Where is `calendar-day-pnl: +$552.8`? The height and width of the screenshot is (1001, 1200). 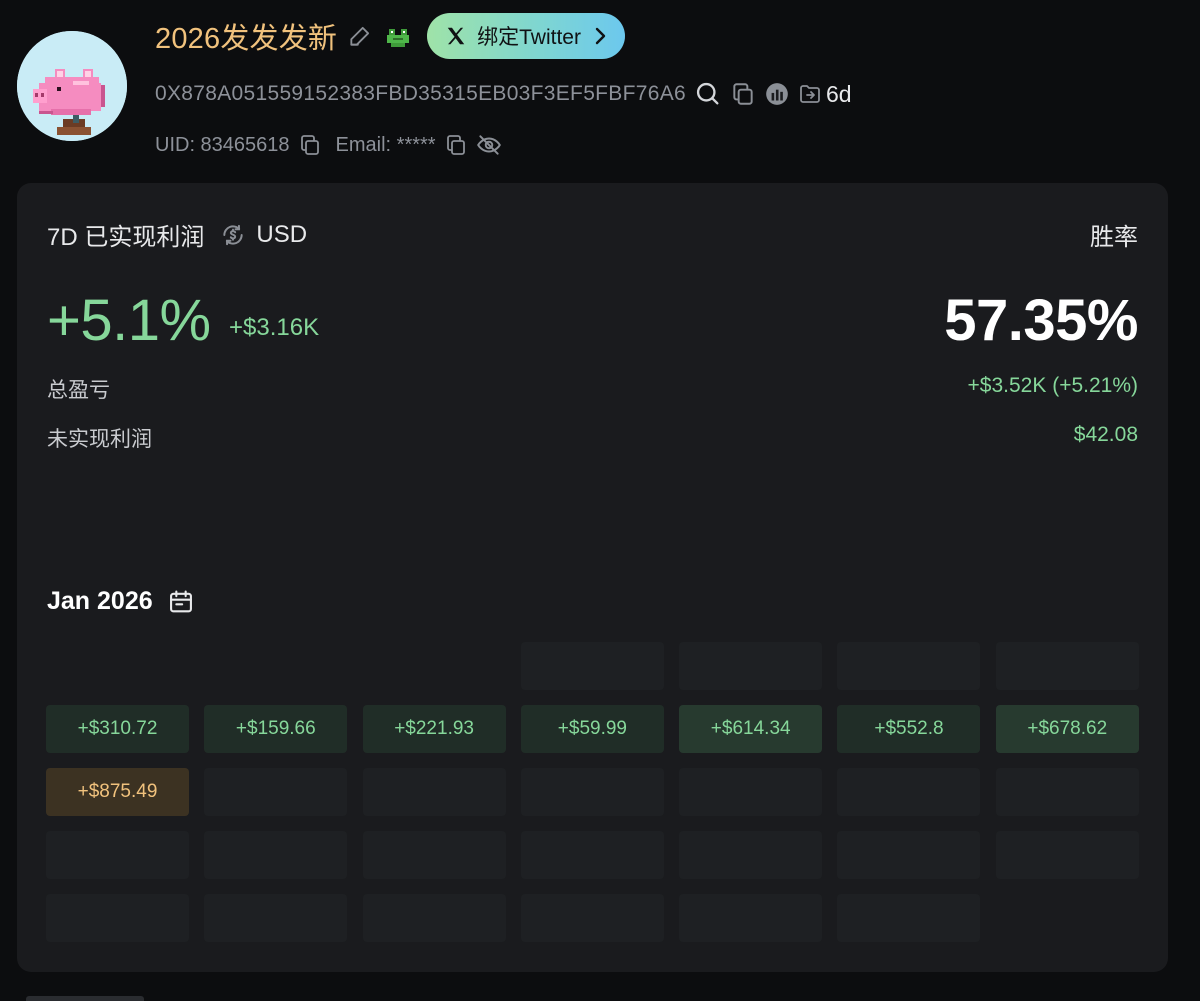 calendar-day-pnl: +$552.8 is located at coordinates (909, 728).